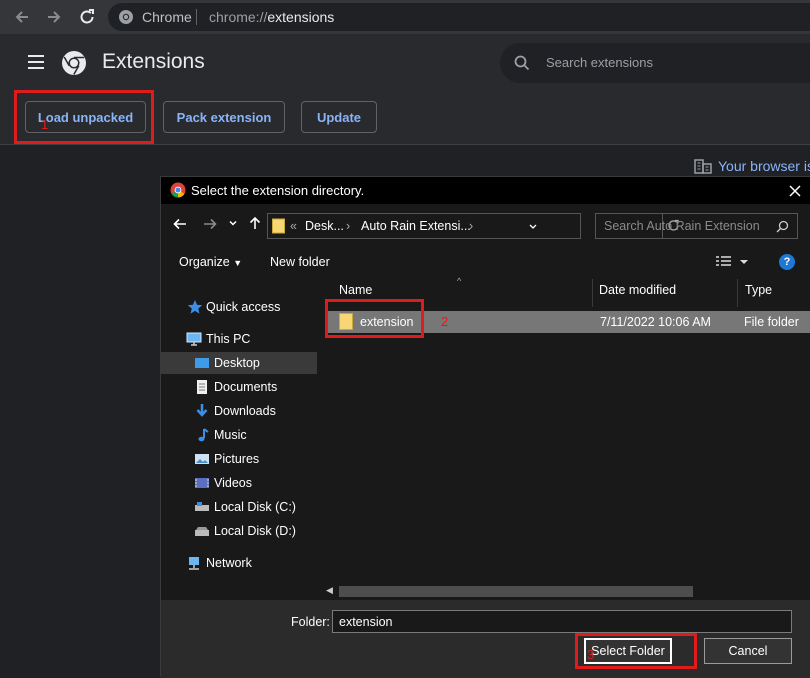 This screenshot has width=810, height=678. I want to click on url-host: extensions, so click(301, 17).